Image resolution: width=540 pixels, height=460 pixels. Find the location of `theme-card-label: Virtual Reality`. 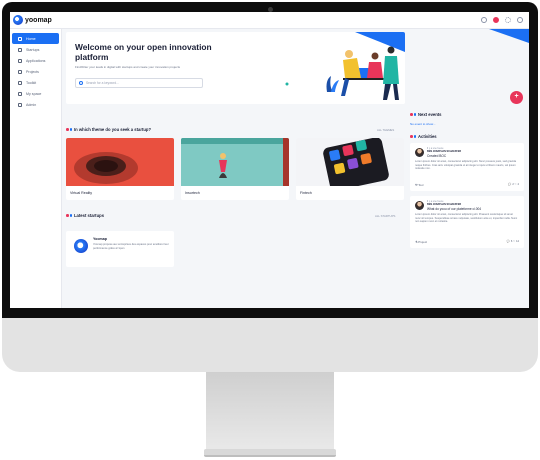

theme-card-label: Virtual Reality is located at coordinates (81, 193).